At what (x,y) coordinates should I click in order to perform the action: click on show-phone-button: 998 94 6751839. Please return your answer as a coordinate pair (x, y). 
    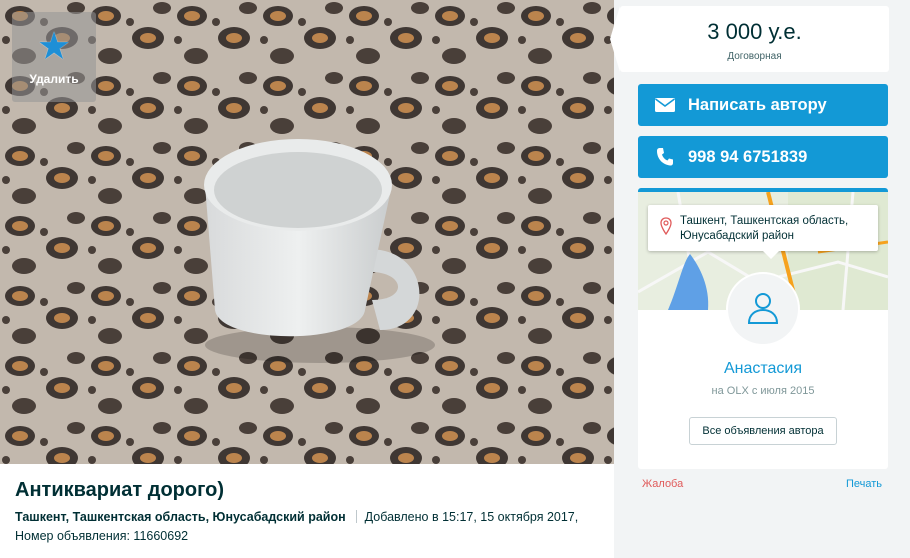
    Looking at the image, I should click on (763, 157).